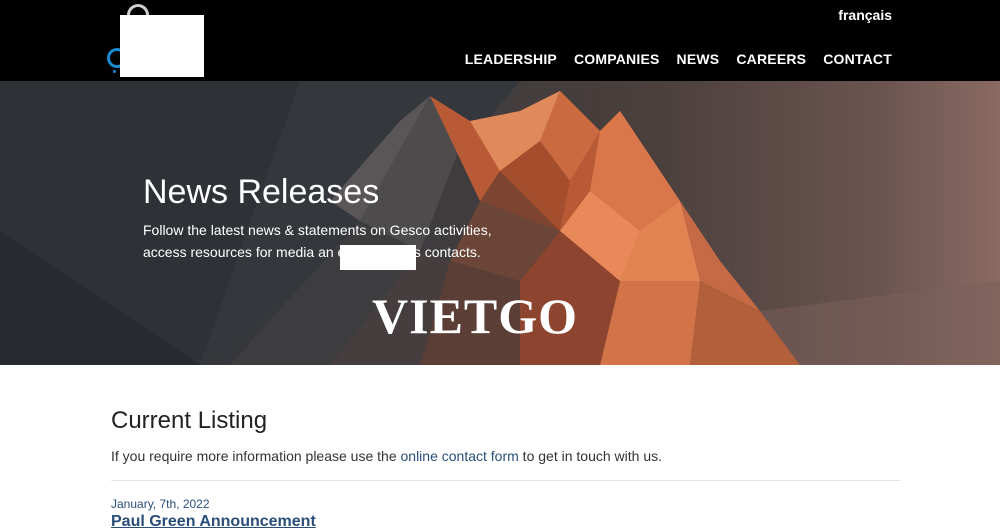 The image size is (1000, 529). I want to click on logo-redaction, so click(162, 46).